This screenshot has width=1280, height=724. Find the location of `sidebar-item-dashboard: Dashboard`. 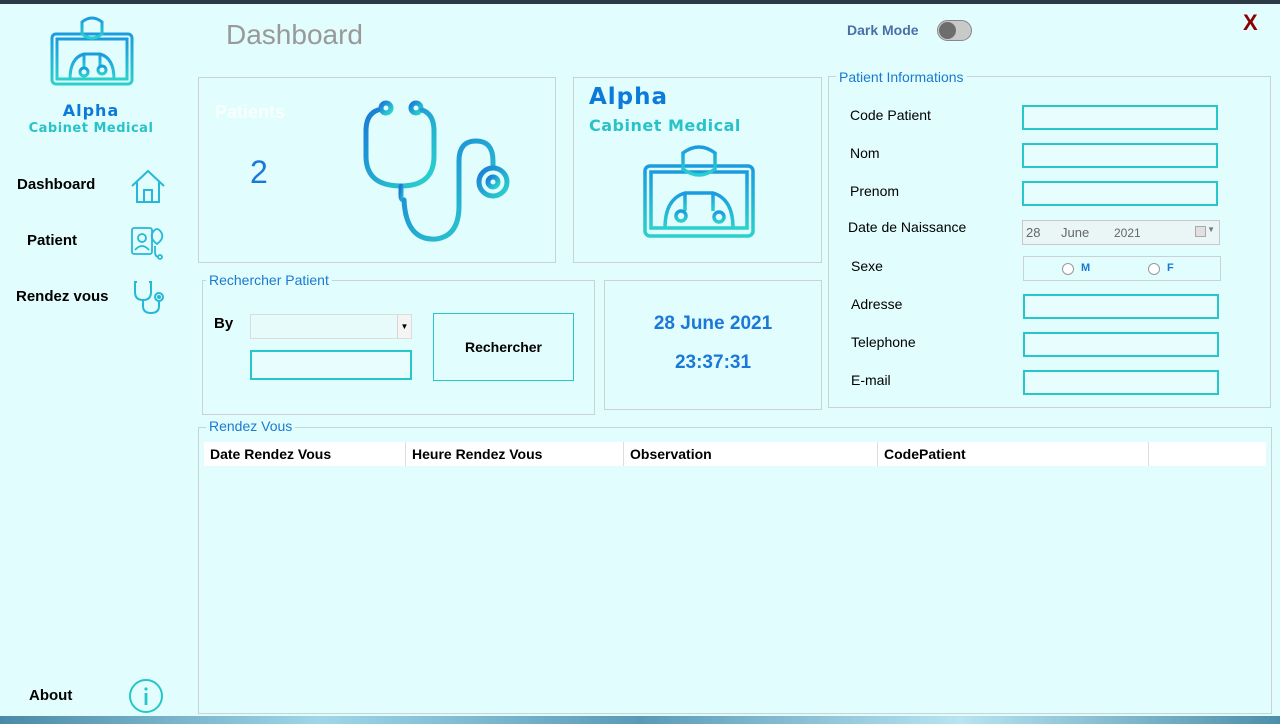

sidebar-item-dashboard: Dashboard is located at coordinates (56, 184).